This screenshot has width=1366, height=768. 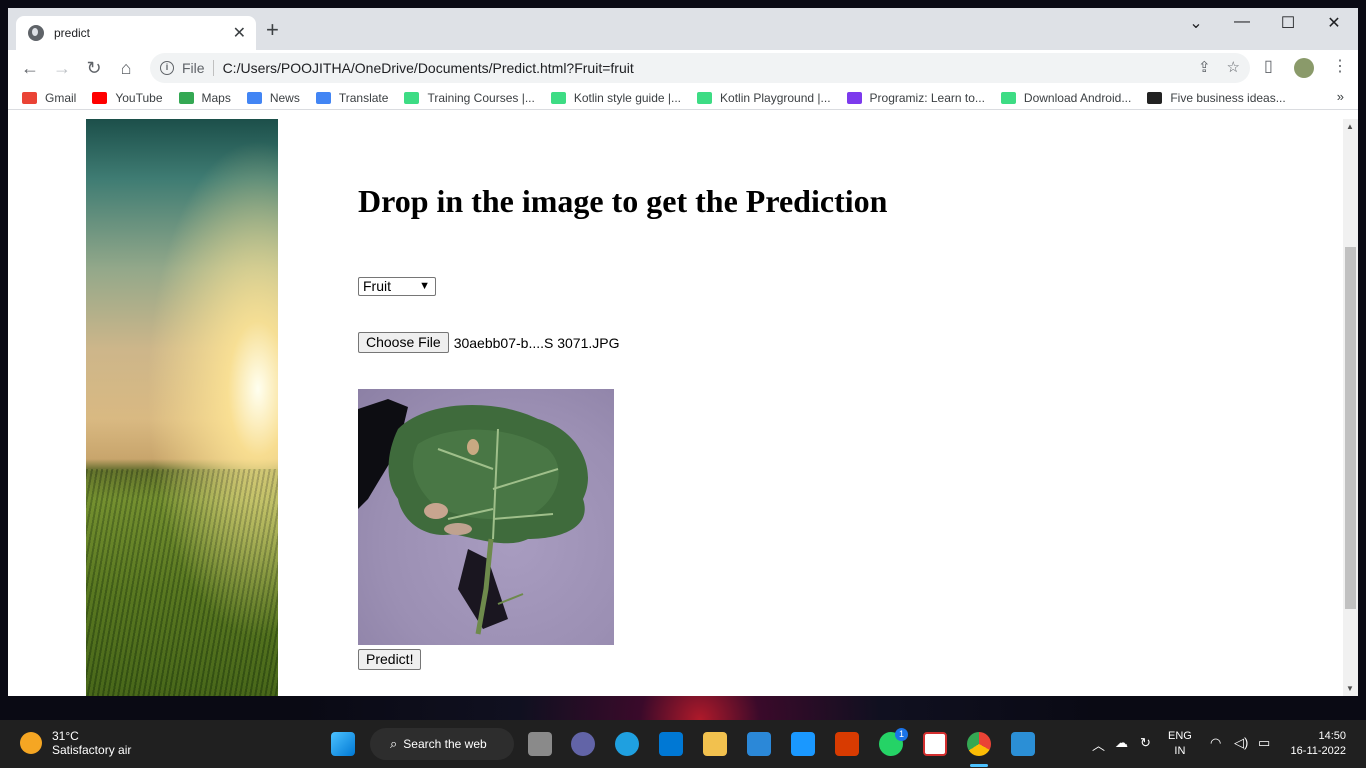 What do you see at coordinates (61, 97) in the screenshot?
I see `bookmark-label: Gmail` at bounding box center [61, 97].